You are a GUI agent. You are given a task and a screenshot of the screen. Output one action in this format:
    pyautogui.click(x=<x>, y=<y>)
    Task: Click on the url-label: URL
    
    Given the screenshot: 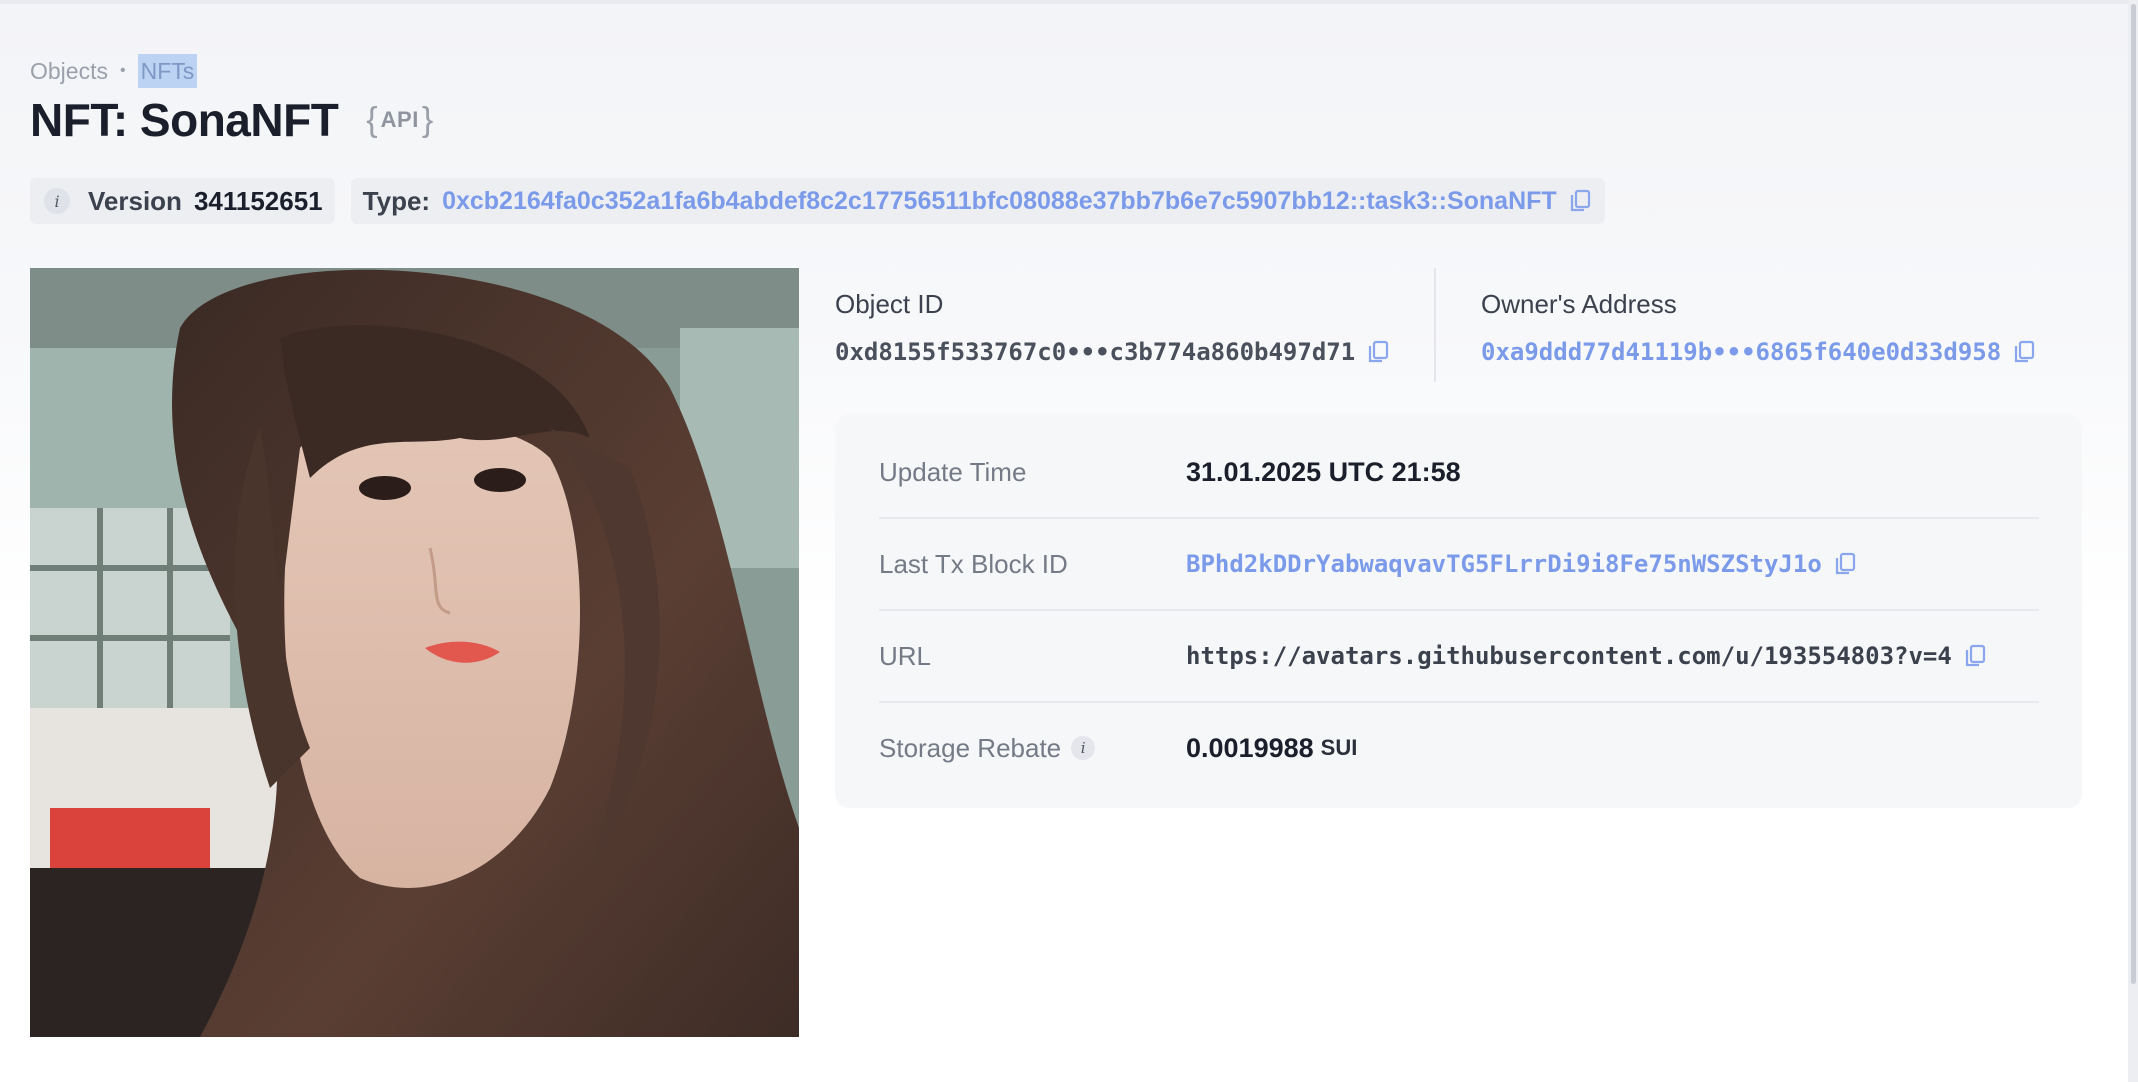 What is the action you would take?
    pyautogui.click(x=905, y=655)
    